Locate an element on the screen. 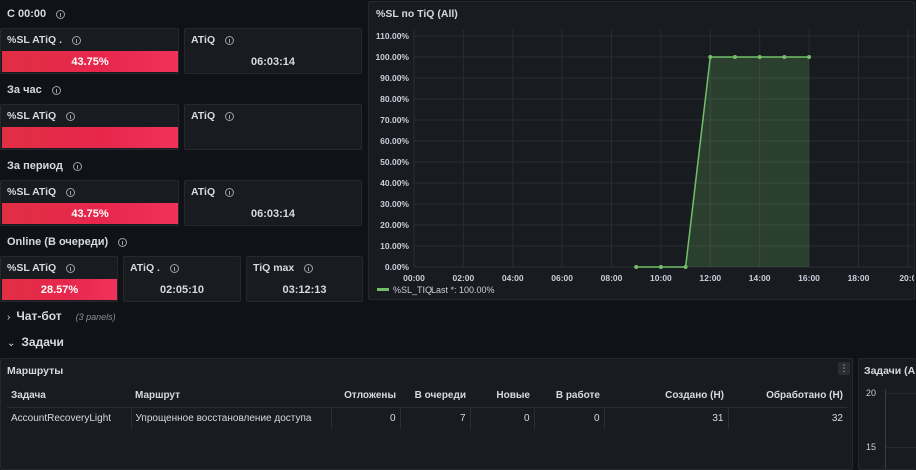 Image resolution: width=916 pixels, height=470 pixels. x-tick-label: 10:00 is located at coordinates (661, 278).